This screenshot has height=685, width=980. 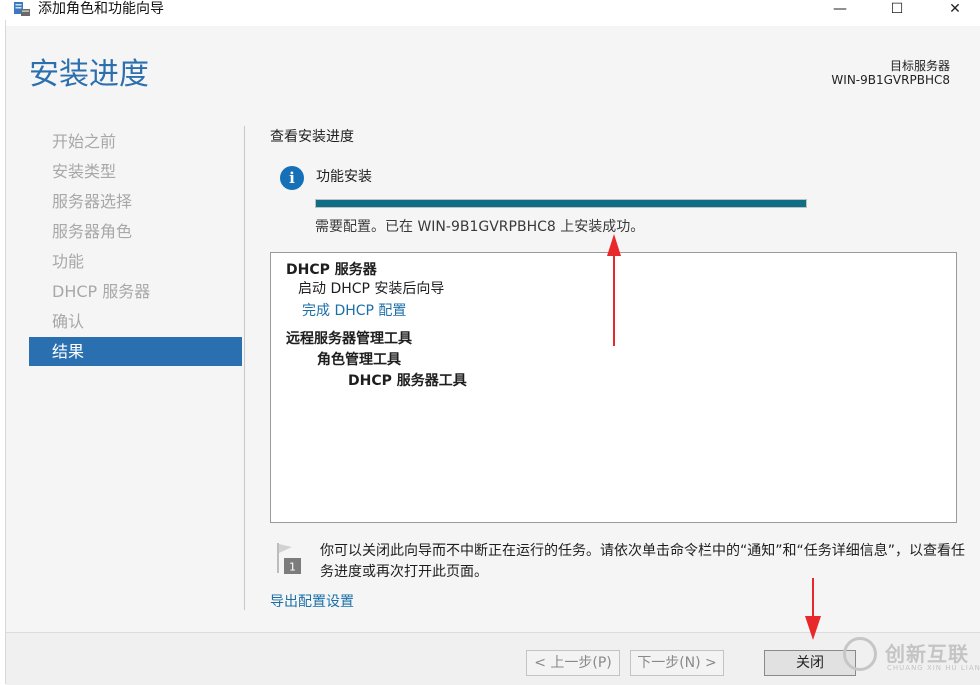 What do you see at coordinates (860, 654) in the screenshot?
I see `watermark-circle-icon` at bounding box center [860, 654].